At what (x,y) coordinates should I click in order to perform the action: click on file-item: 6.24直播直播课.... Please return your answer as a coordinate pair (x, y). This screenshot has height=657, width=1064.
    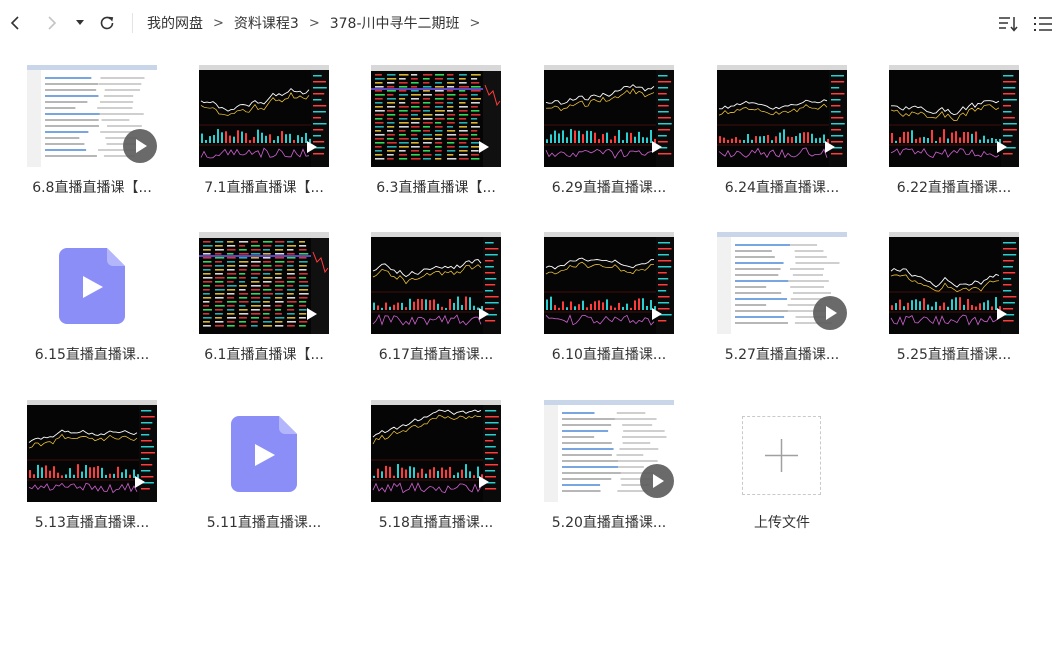
    Looking at the image, I should click on (782, 140).